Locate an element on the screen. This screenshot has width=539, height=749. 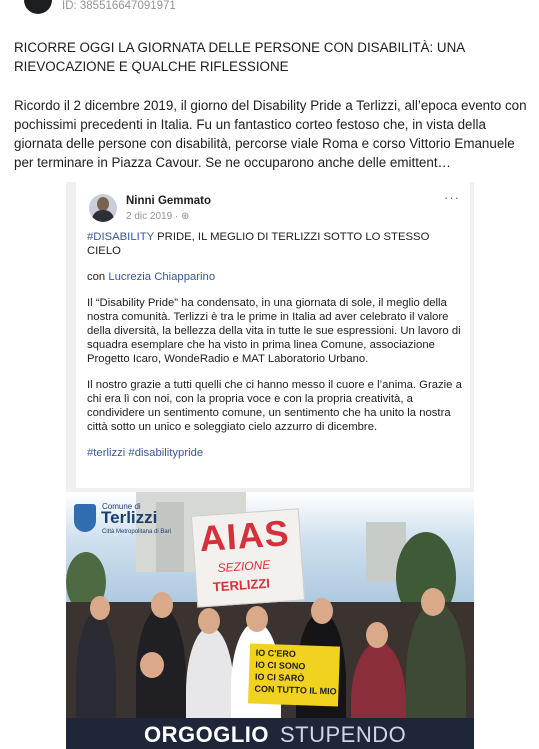
post-header: ID: 385516647091971 is located at coordinates (269, 8).